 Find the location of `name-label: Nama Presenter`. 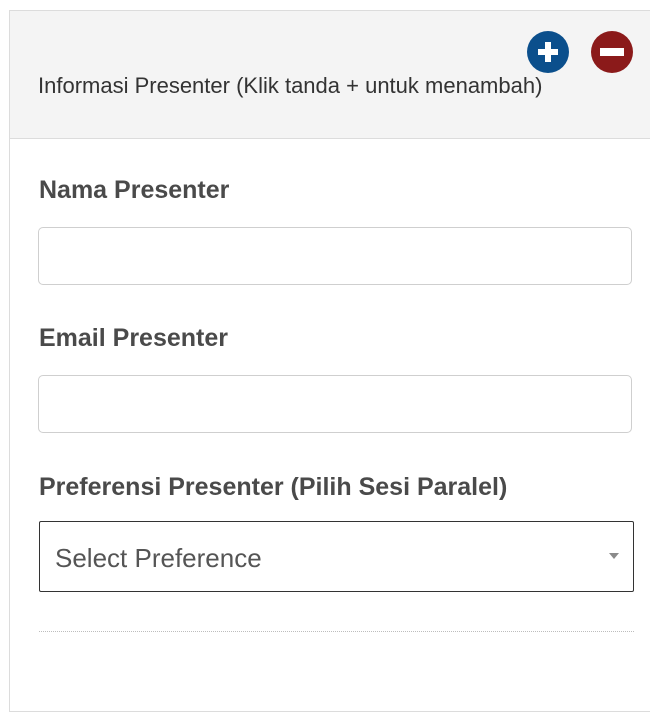

name-label: Nama Presenter is located at coordinates (134, 190).